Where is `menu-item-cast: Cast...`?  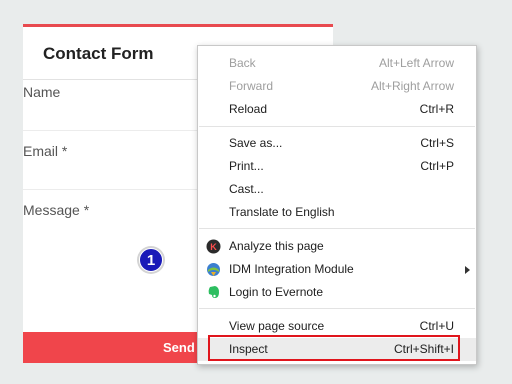 menu-item-cast: Cast... is located at coordinates (337, 189).